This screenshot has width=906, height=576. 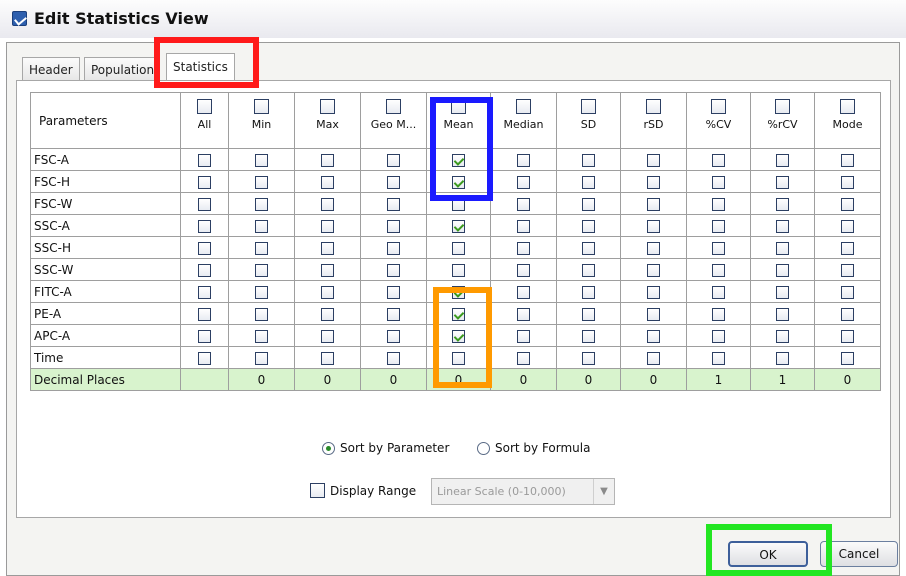 I want to click on stat-checkbox-fsc-a-rsd, so click(x=653, y=160).